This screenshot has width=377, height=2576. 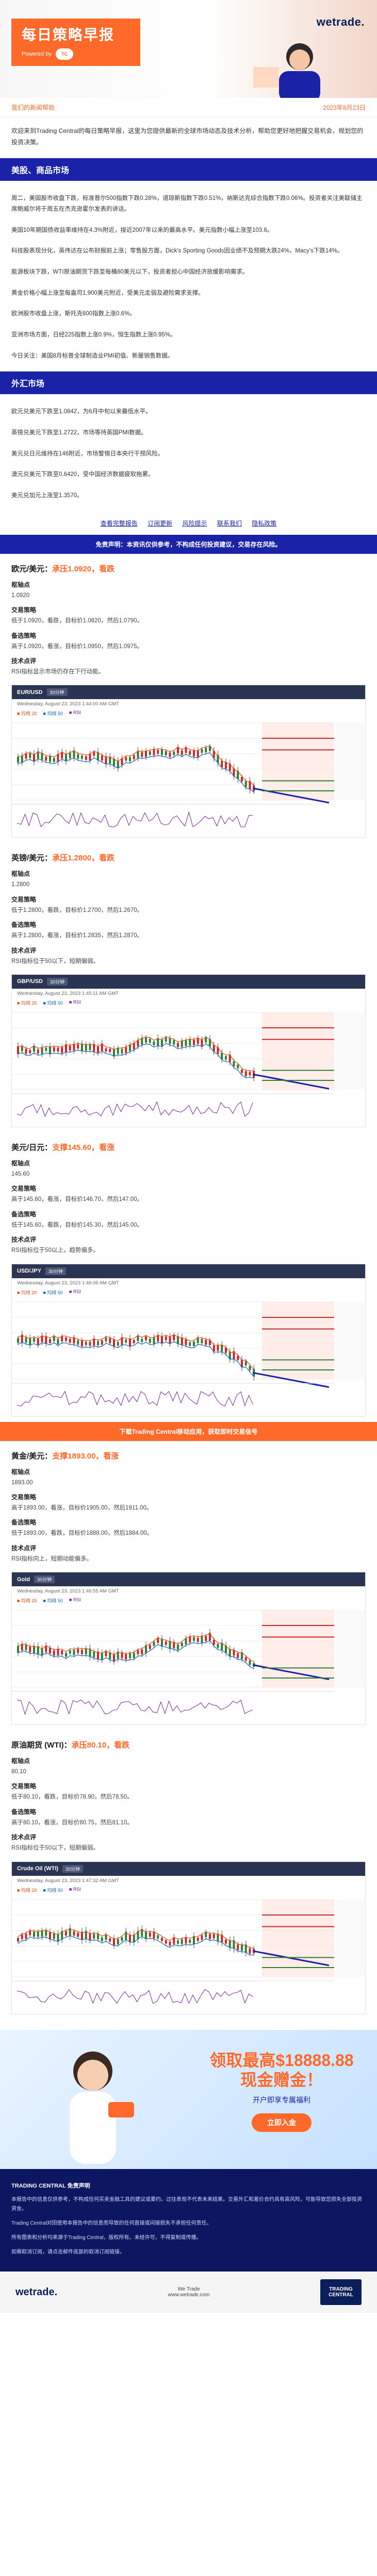 I want to click on link-risk: 风险提示, so click(x=194, y=523).